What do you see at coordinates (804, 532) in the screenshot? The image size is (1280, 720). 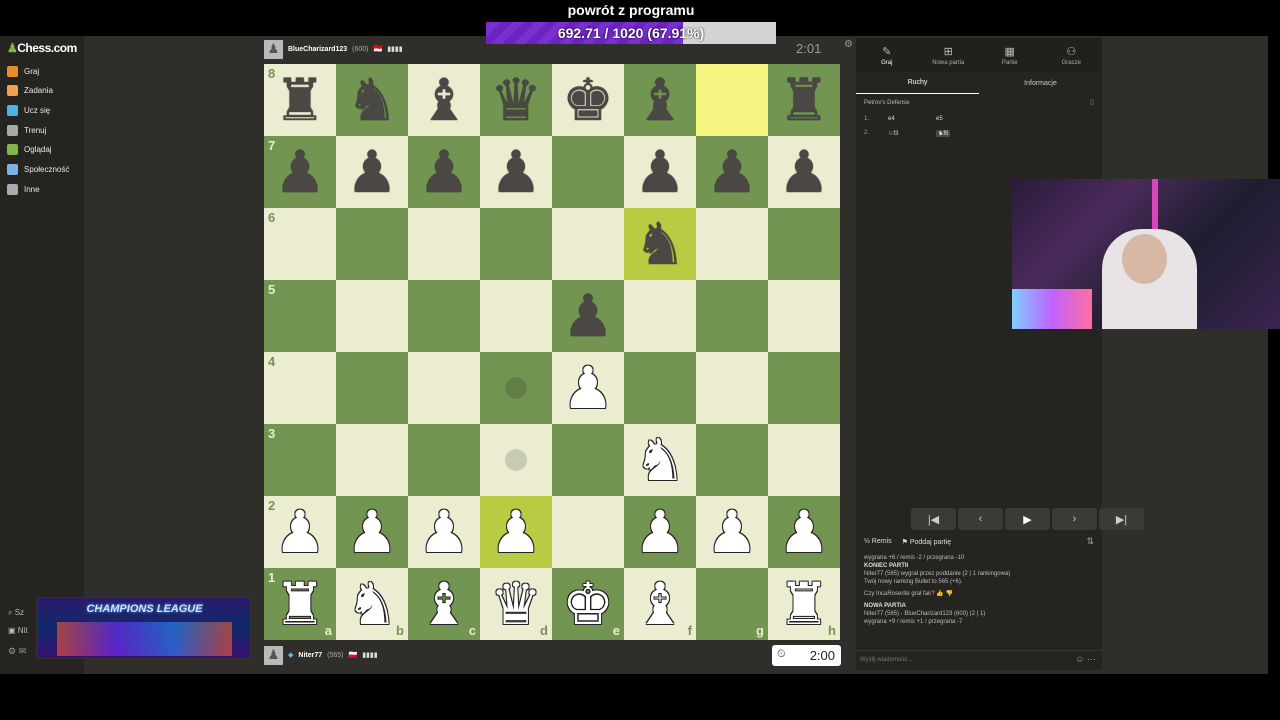 I see `square-h2: ♟` at bounding box center [804, 532].